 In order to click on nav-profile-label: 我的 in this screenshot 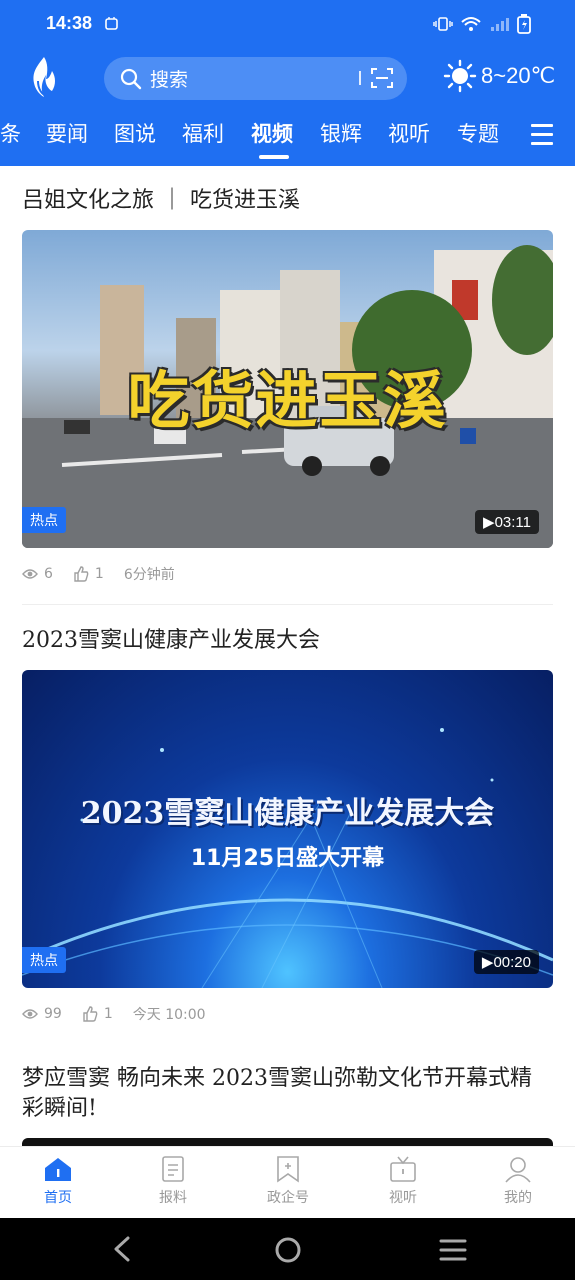, I will do `click(518, 1198)`.